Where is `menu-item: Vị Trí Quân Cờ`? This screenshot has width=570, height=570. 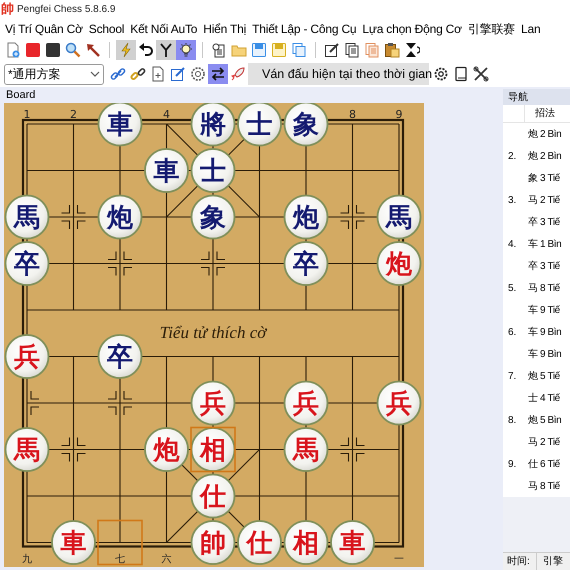 menu-item: Vị Trí Quân Cờ is located at coordinates (44, 29).